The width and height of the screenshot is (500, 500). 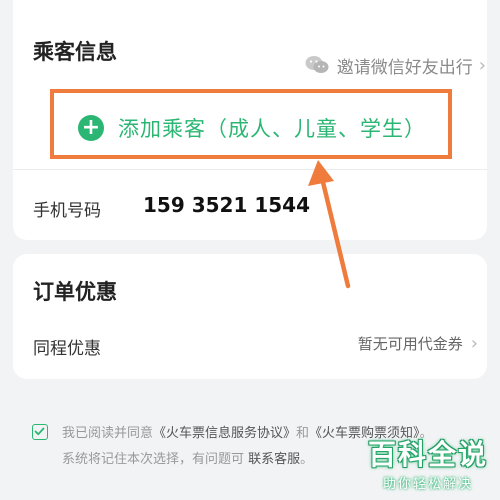 I want to click on agreement-checkbox, so click(x=40, y=432).